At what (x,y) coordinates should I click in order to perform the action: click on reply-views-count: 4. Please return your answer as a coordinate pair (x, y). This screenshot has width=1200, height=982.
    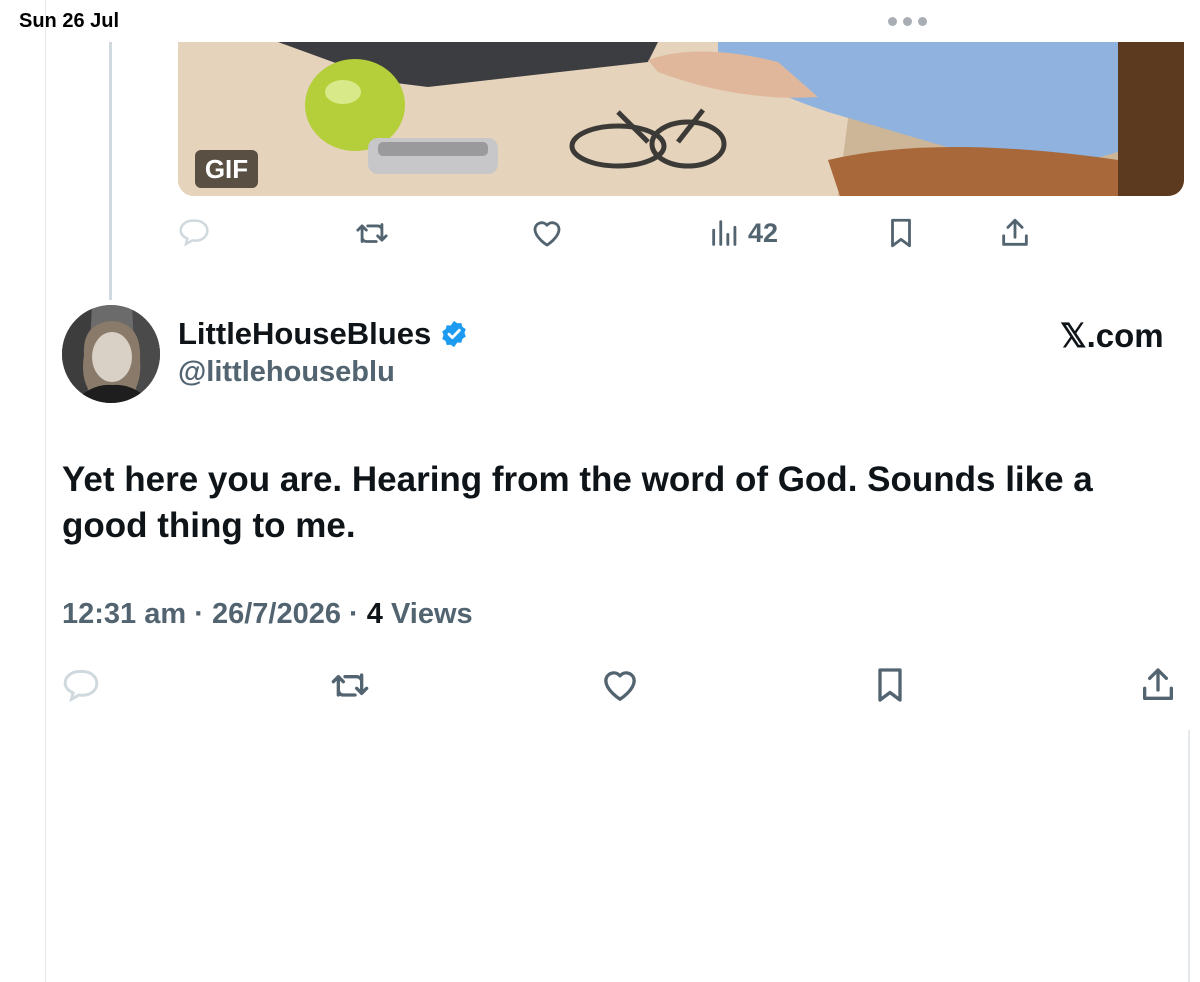
    Looking at the image, I should click on (374, 614).